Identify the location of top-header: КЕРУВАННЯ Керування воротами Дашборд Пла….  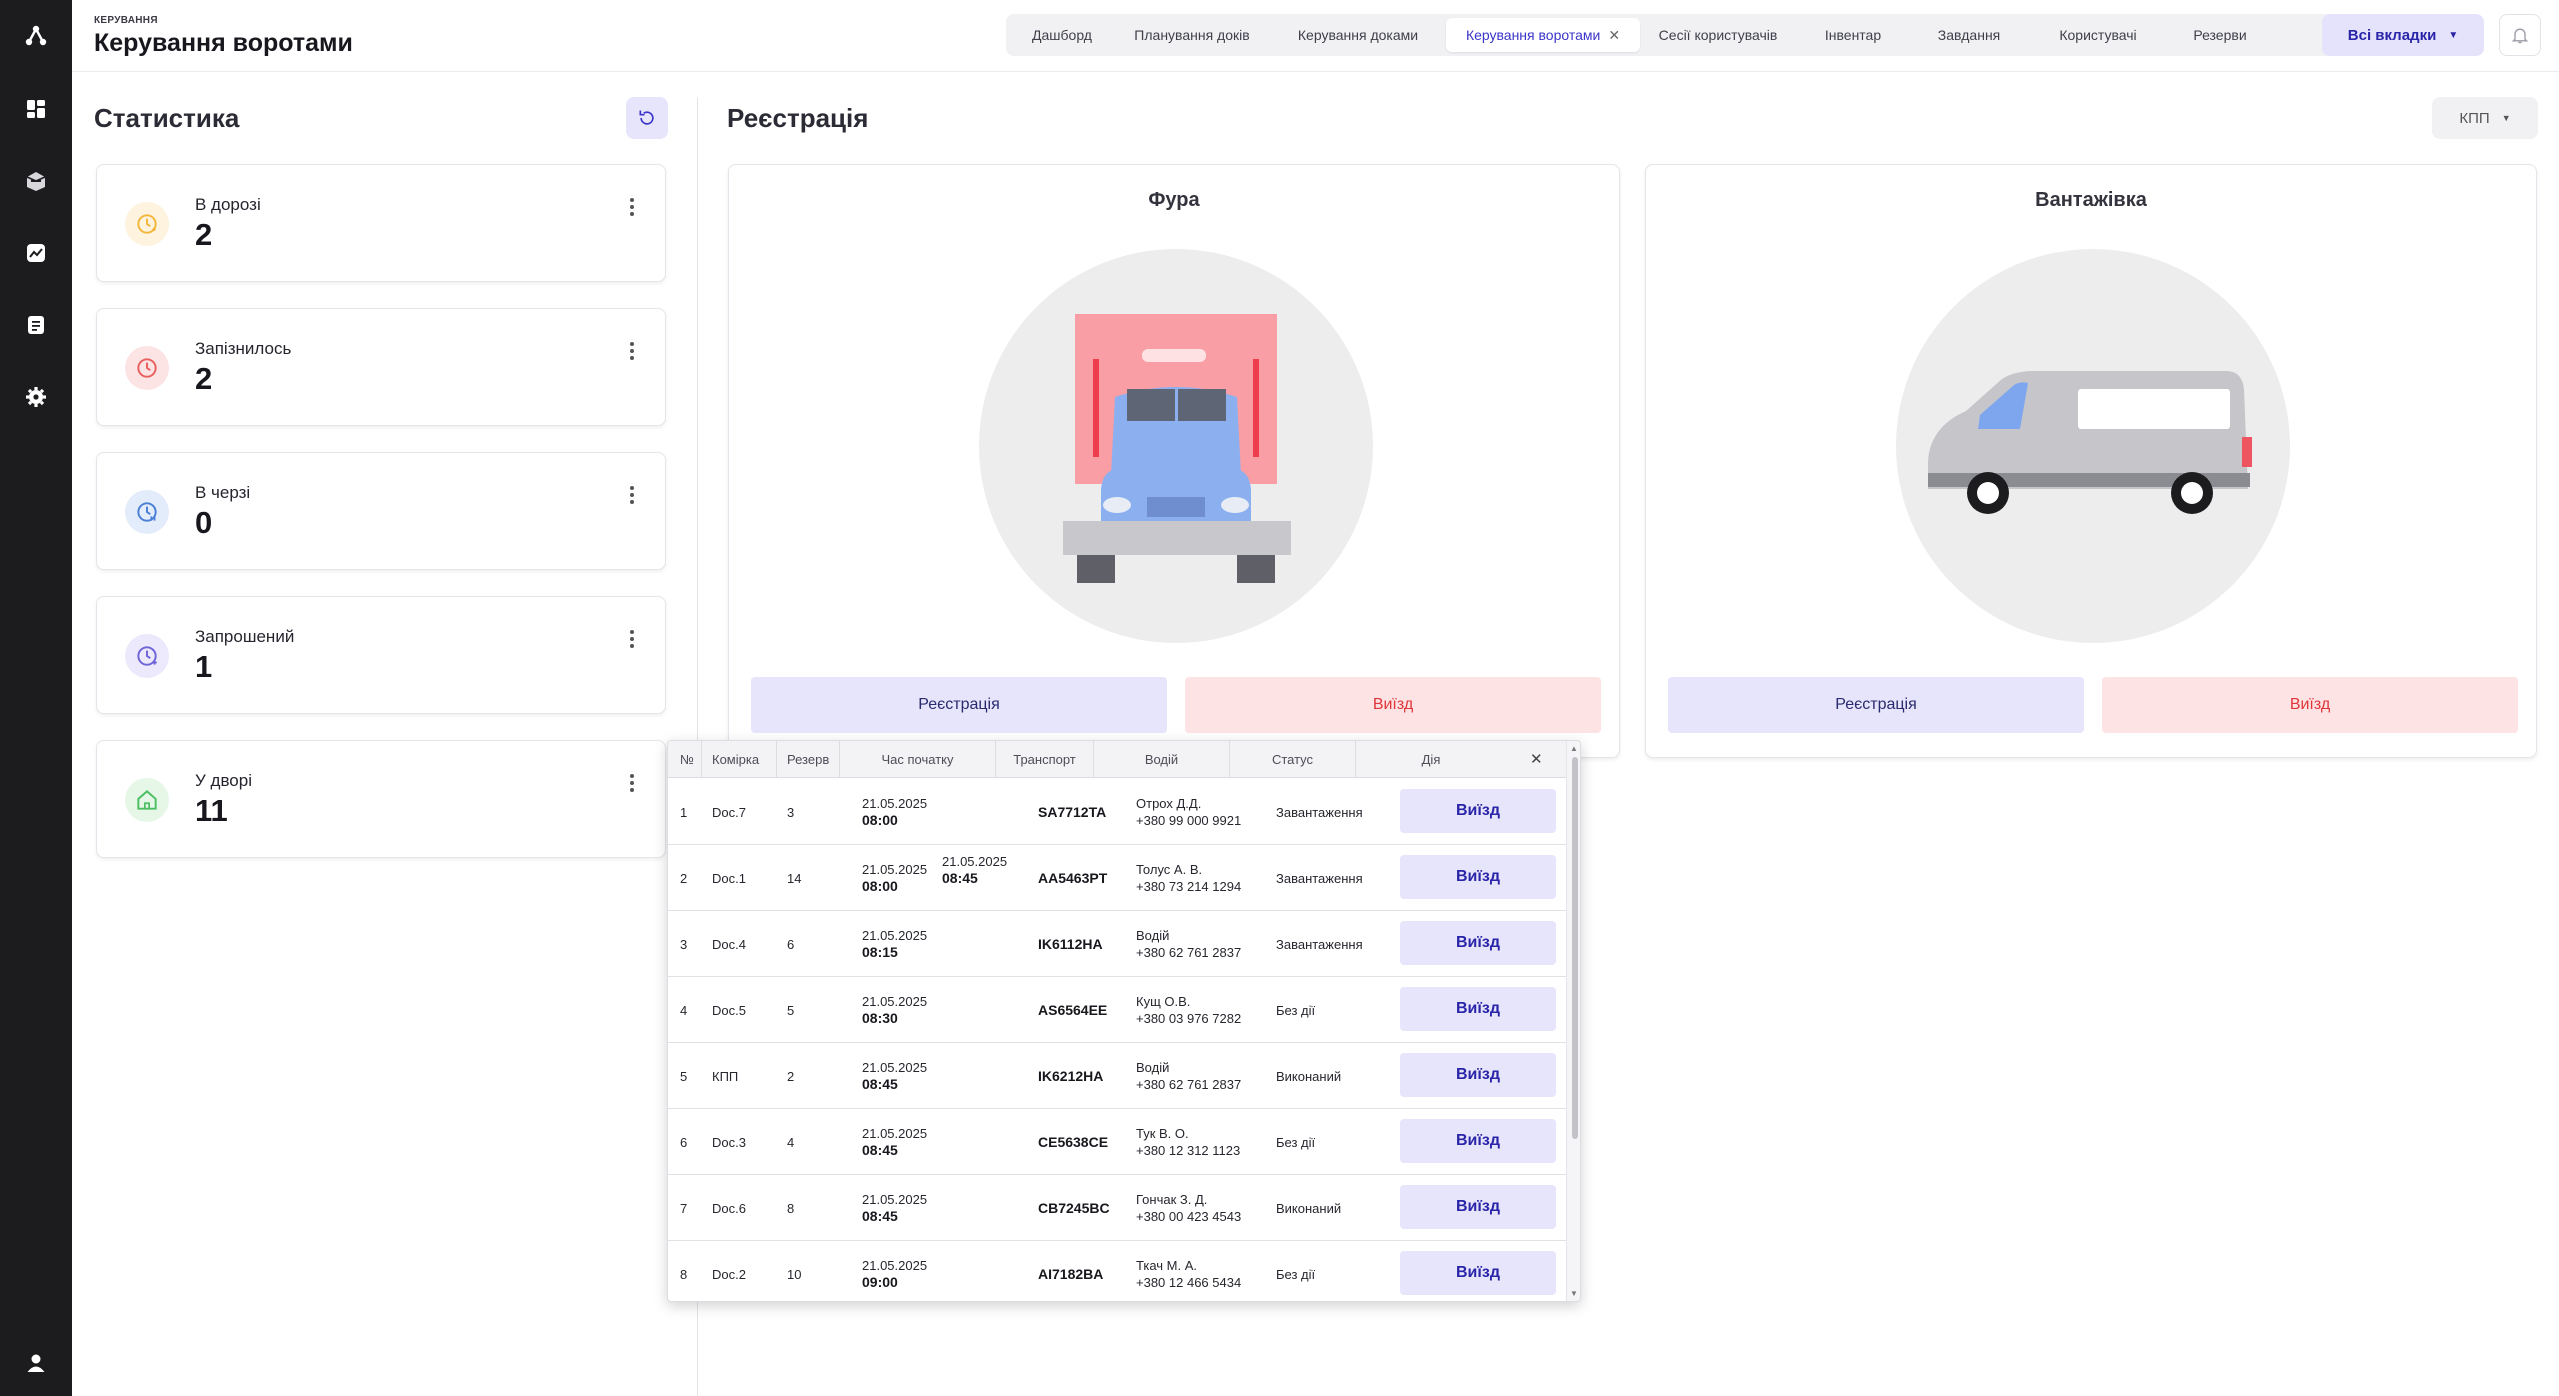
(1315, 36).